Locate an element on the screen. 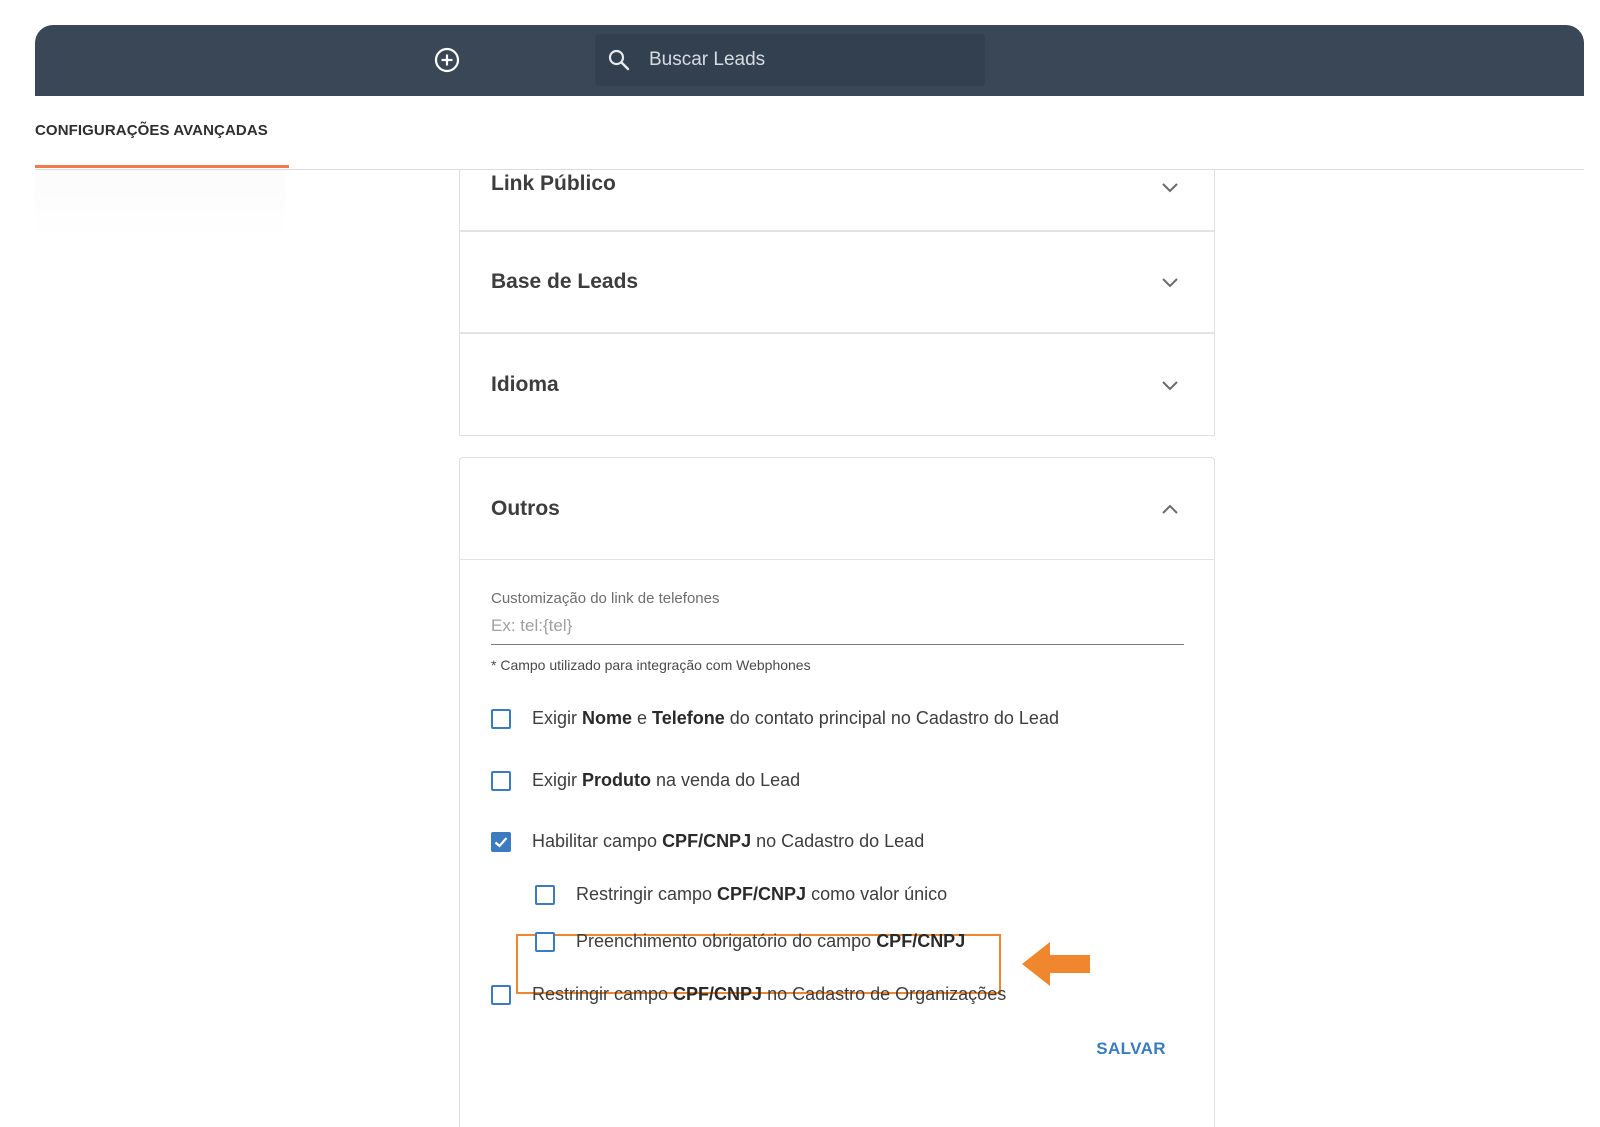 This screenshot has height=1127, width=1600. add-circle-icon is located at coordinates (447, 60).